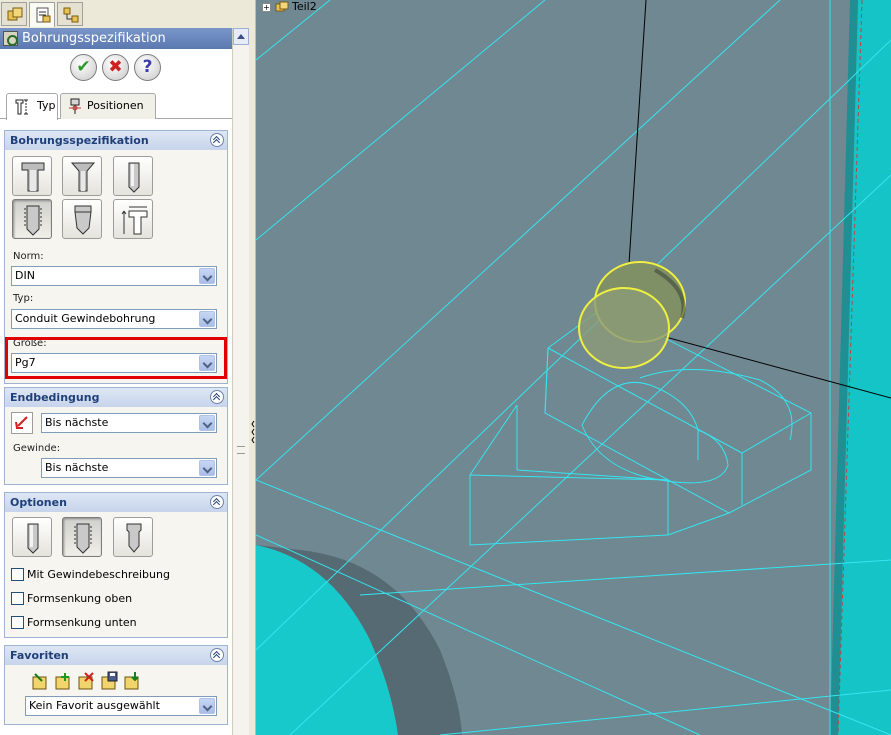 The width and height of the screenshot is (891, 735). I want to click on favorite-dropdown: Kein Favorit ausgewählt, so click(121, 706).